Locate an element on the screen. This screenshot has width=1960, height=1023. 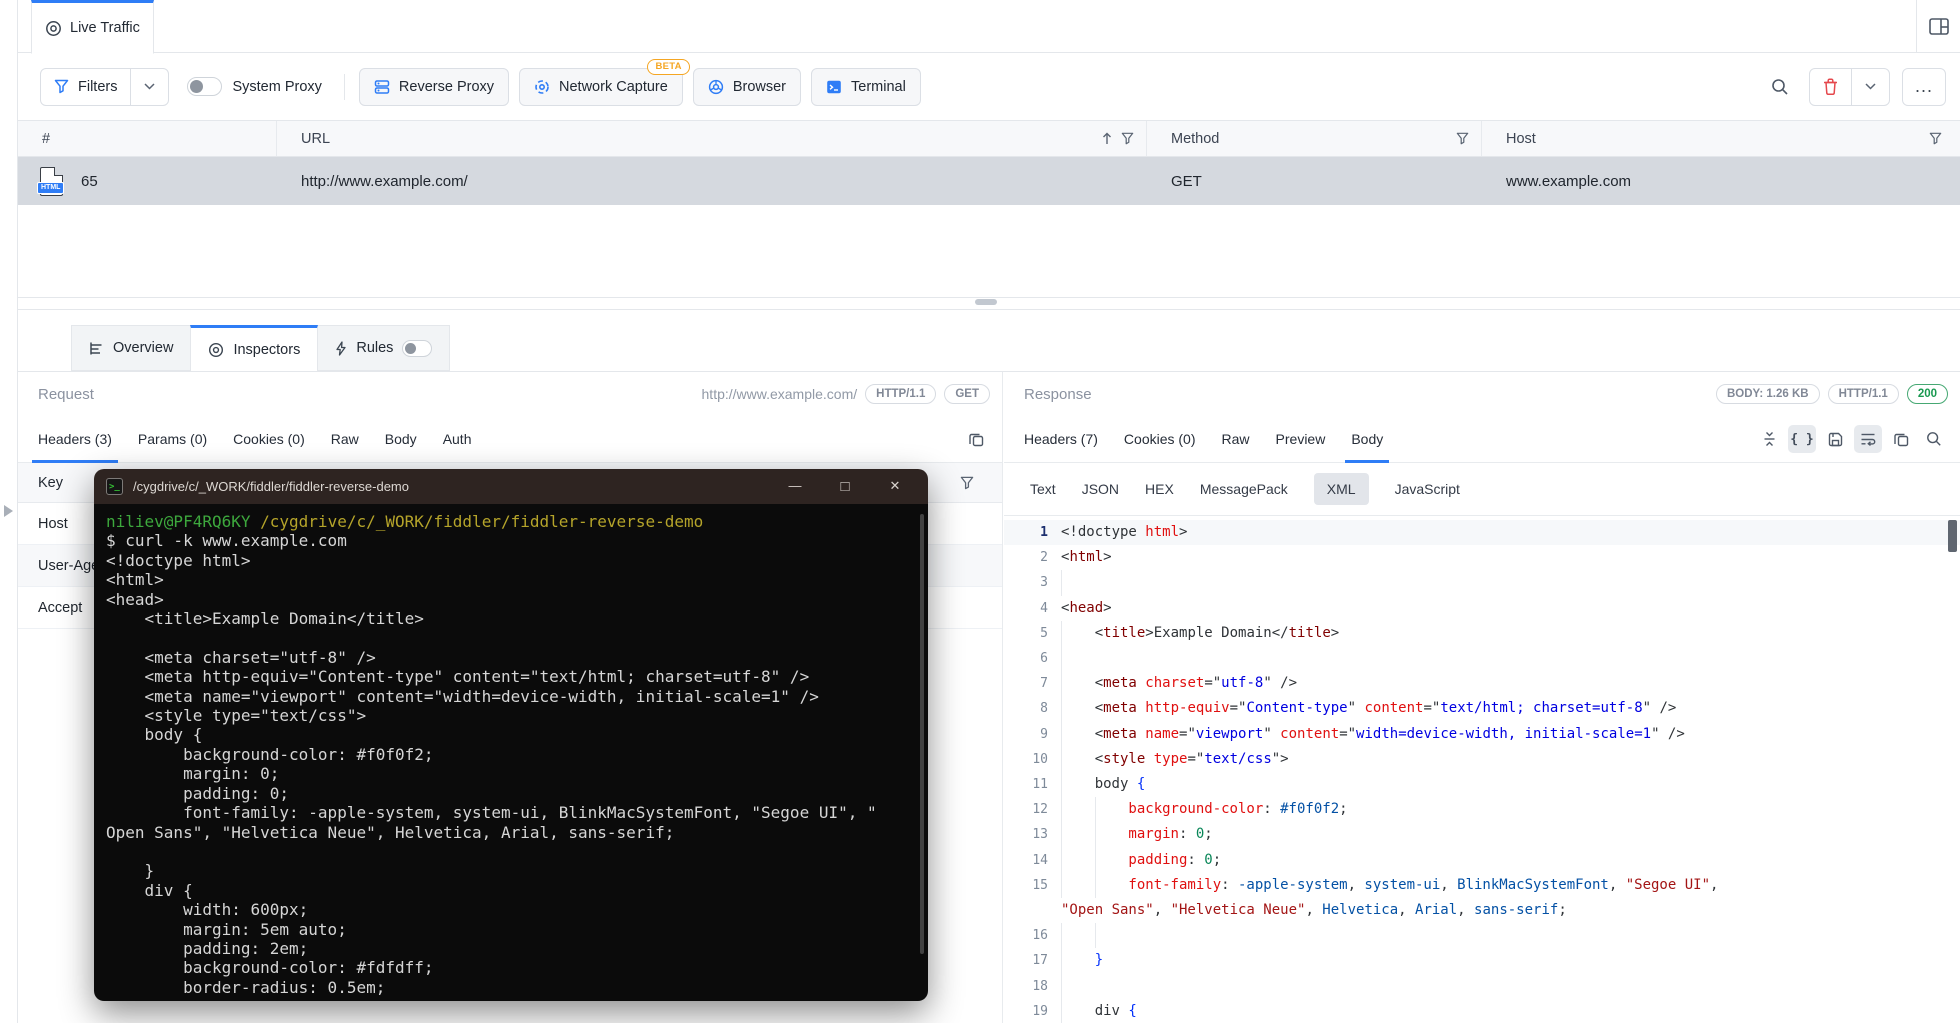
response-tab: Preview is located at coordinates (1301, 439).